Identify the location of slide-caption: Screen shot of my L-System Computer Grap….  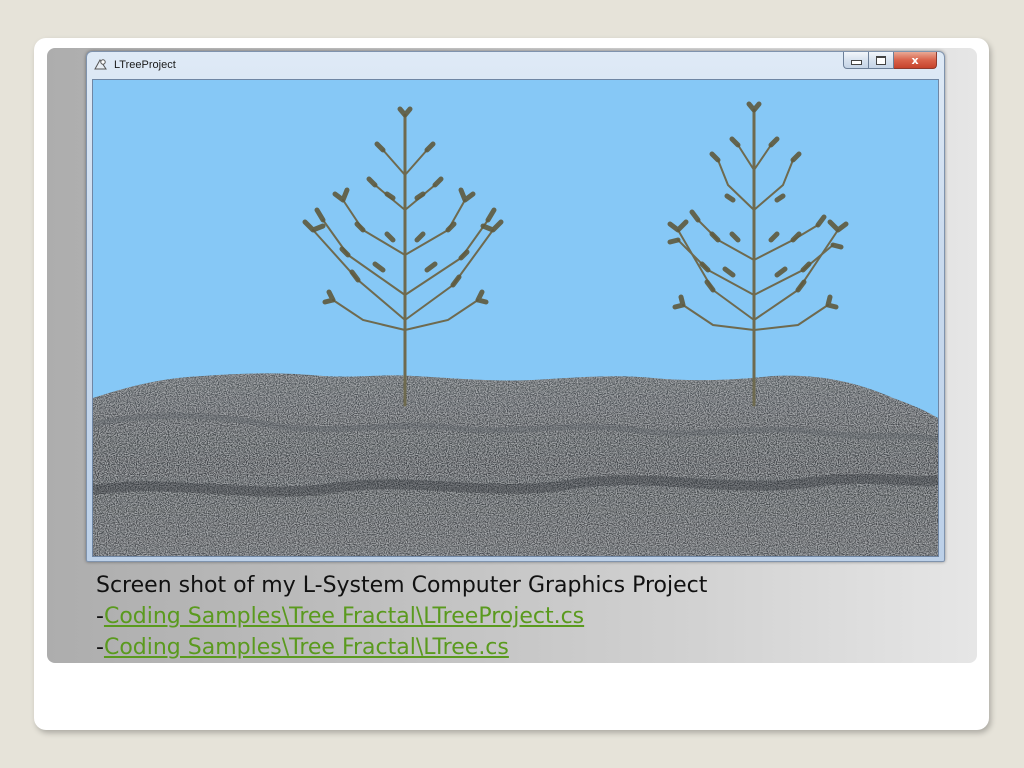
(526, 616).